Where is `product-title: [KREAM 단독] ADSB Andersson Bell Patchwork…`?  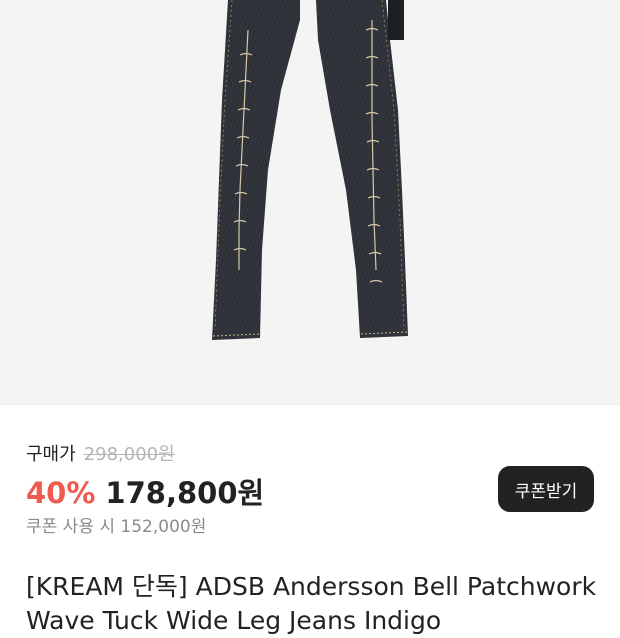 product-title: [KREAM 단독] ADSB Andersson Bell Patchwork… is located at coordinates (323, 604).